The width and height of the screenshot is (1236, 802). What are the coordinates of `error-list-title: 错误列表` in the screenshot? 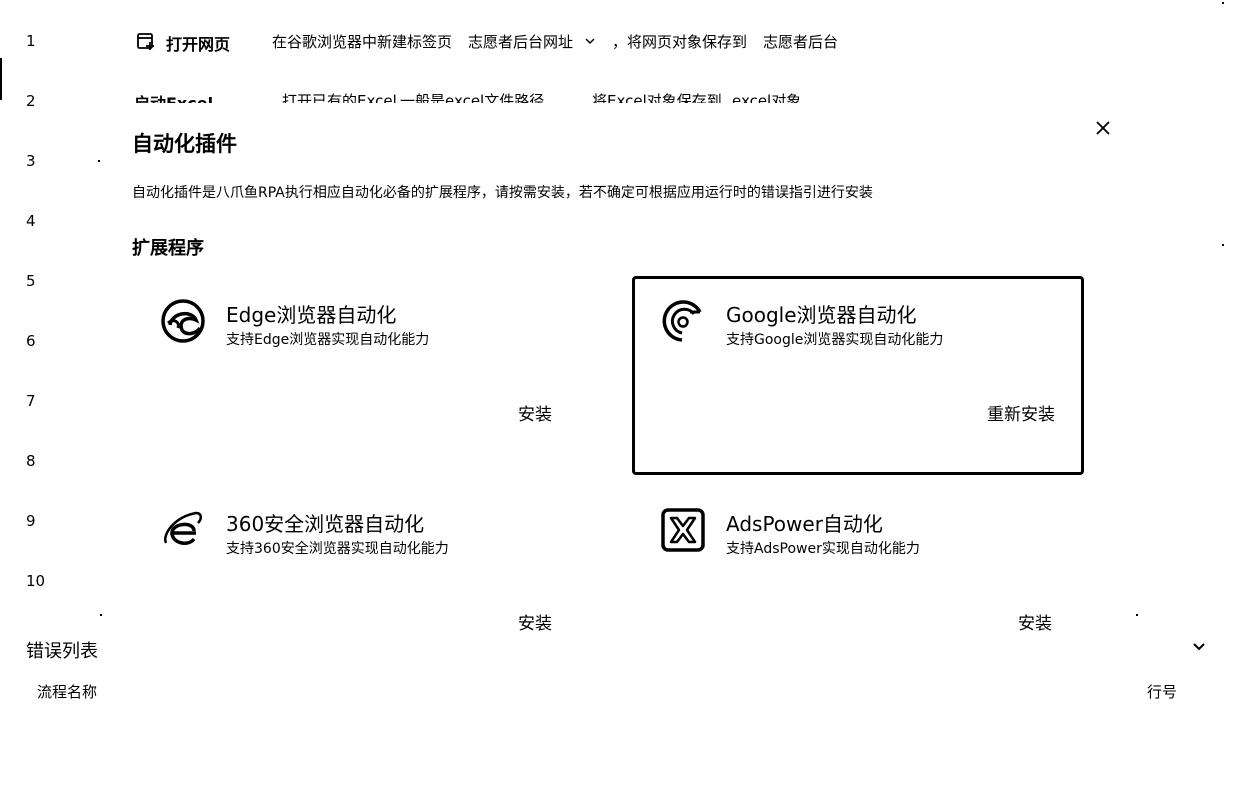 It's located at (62, 650).